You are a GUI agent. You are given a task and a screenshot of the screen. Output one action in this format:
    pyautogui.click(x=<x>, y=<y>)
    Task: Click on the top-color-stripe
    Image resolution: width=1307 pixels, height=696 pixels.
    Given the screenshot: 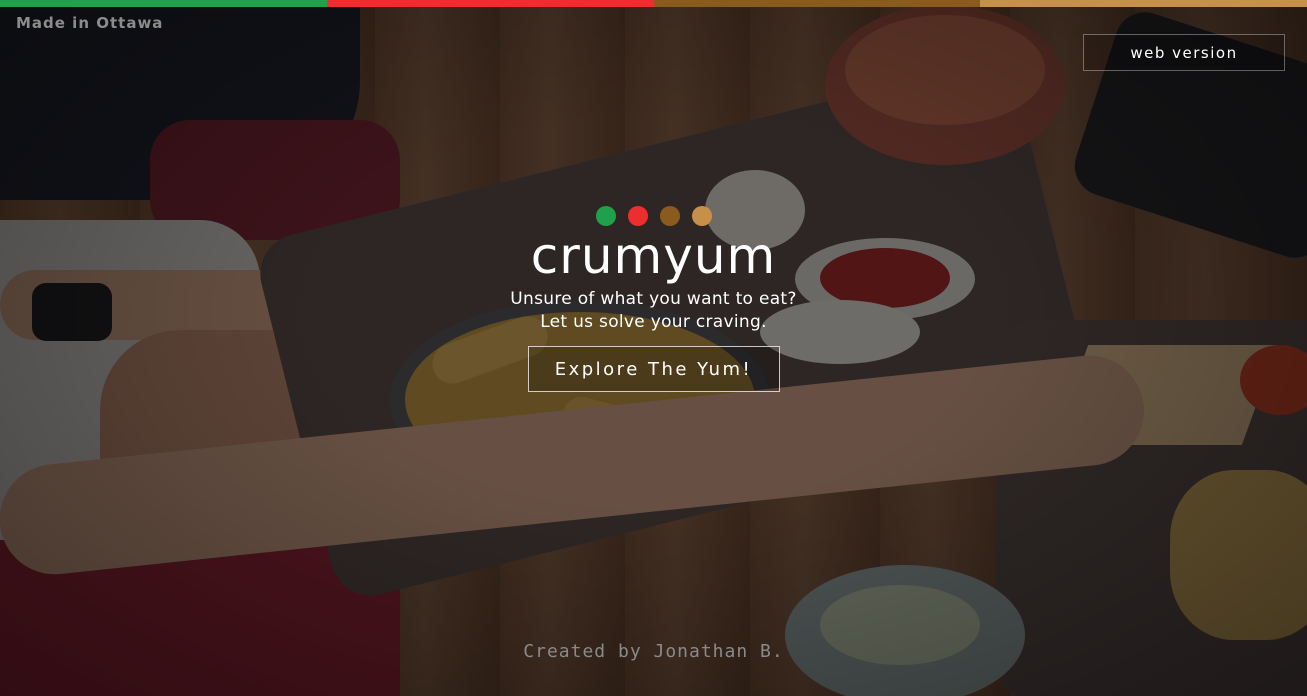 What is the action you would take?
    pyautogui.click(x=653, y=3)
    